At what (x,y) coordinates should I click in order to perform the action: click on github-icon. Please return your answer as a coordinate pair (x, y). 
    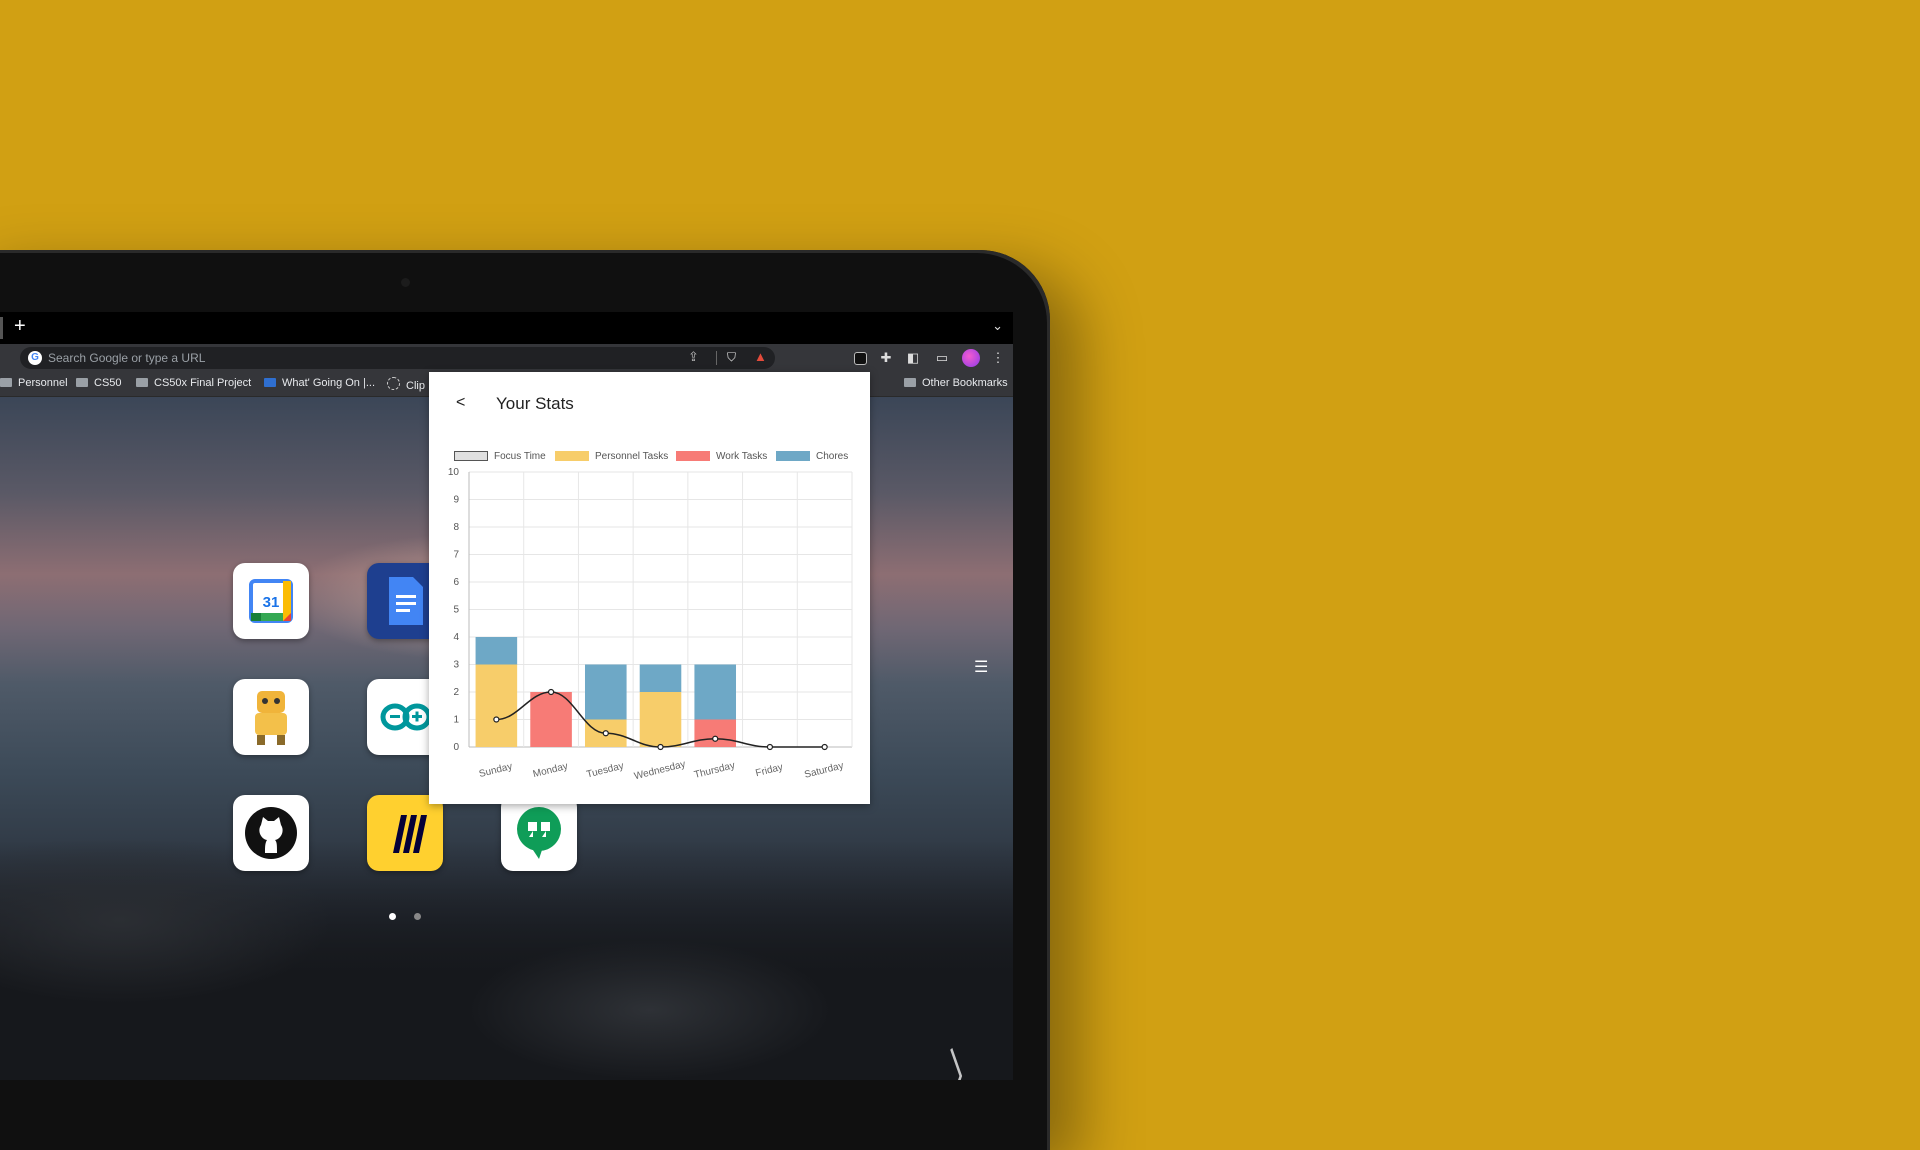
    Looking at the image, I should click on (271, 833).